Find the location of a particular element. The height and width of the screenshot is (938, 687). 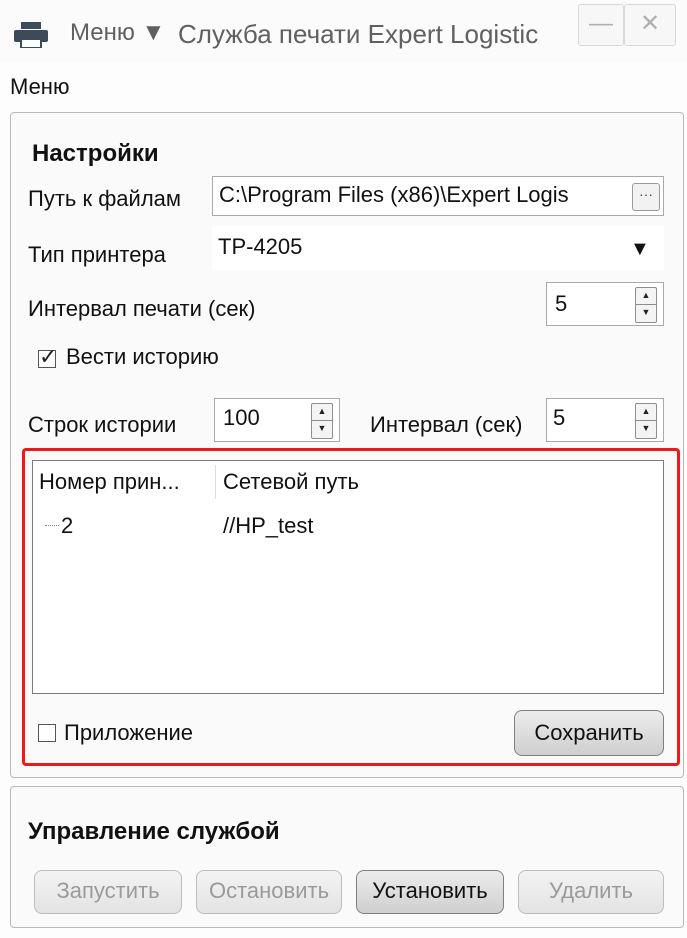

app-checkbox is located at coordinates (47, 733).